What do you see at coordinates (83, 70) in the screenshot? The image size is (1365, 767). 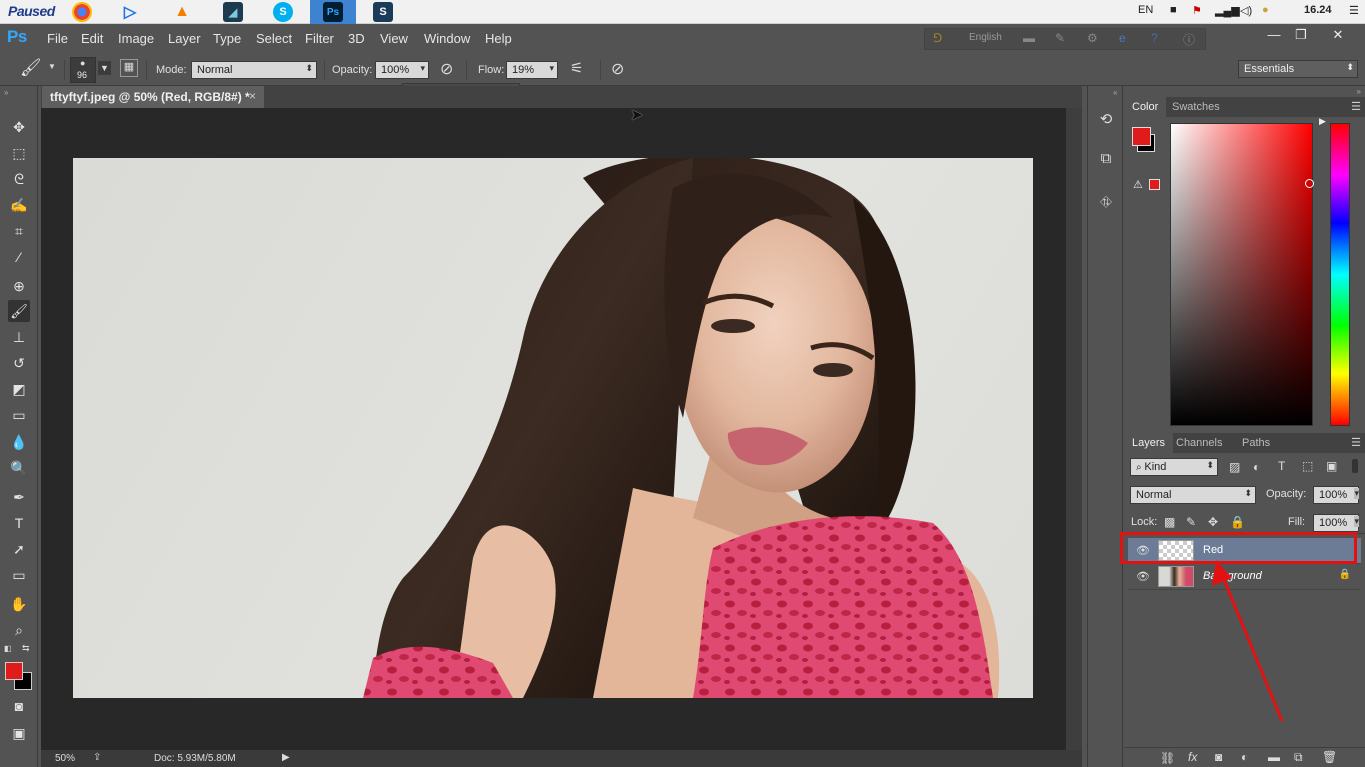 I see `brush-size-preview: ● 96` at bounding box center [83, 70].